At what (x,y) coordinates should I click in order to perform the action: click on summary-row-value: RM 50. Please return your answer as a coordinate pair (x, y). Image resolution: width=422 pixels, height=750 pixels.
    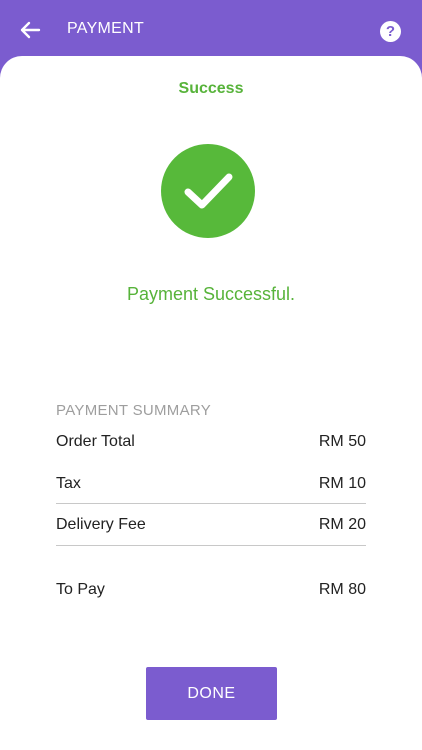
    Looking at the image, I should click on (342, 441).